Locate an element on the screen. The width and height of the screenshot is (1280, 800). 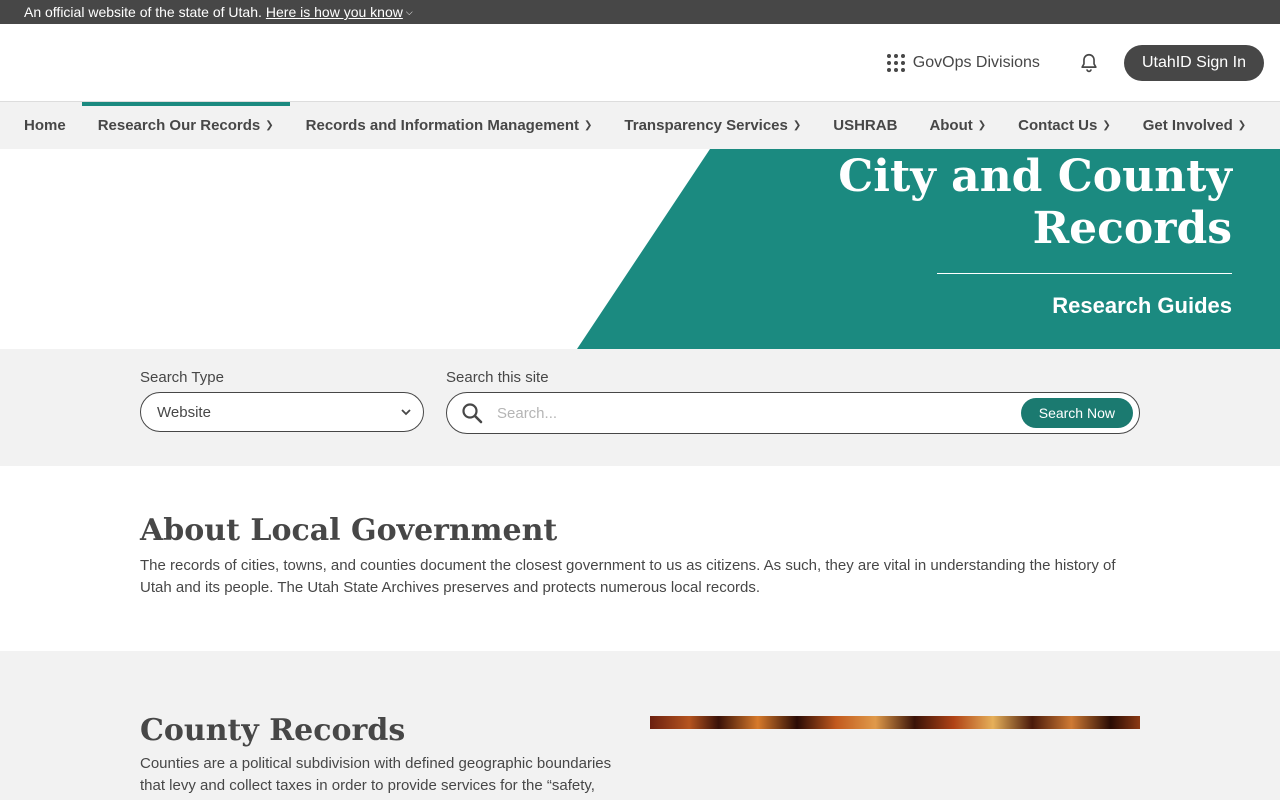
nav-label: Research Our Records is located at coordinates (179, 125).